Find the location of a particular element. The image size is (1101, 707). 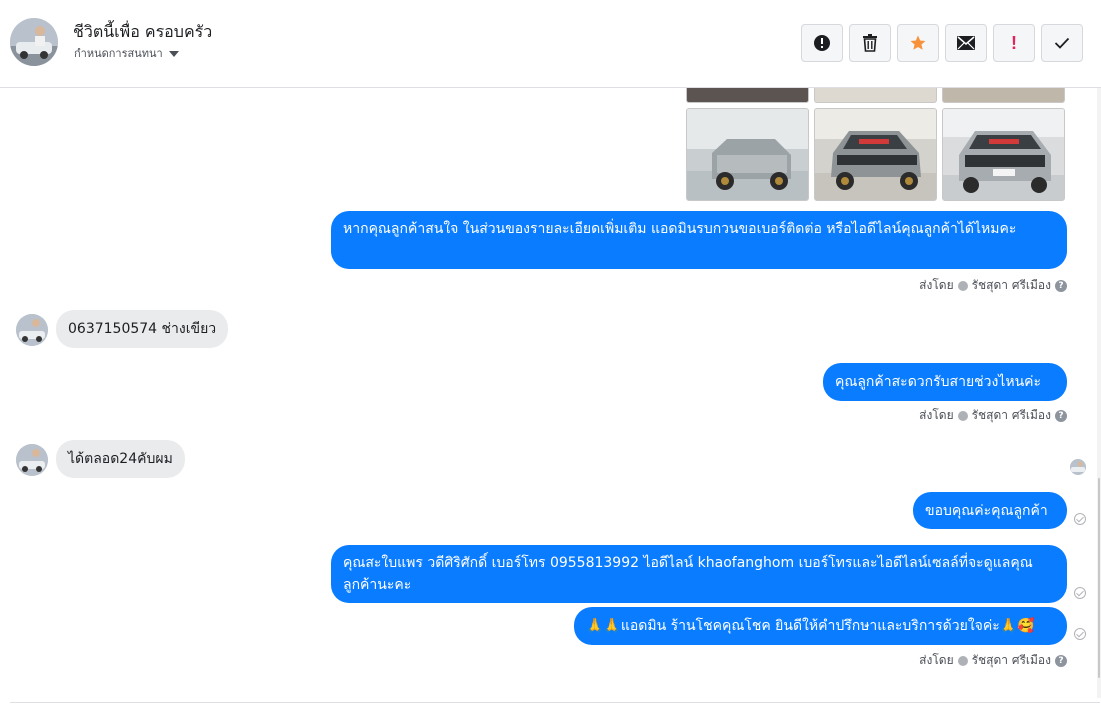

trash-icon is located at coordinates (870, 43).